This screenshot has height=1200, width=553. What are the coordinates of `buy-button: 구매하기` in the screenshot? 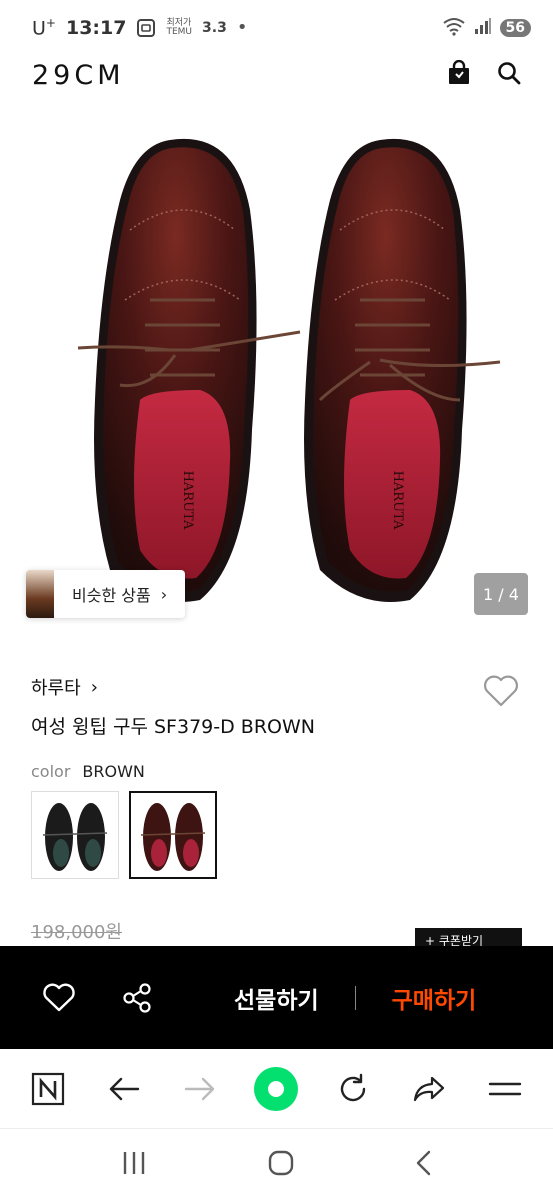 It's located at (434, 998).